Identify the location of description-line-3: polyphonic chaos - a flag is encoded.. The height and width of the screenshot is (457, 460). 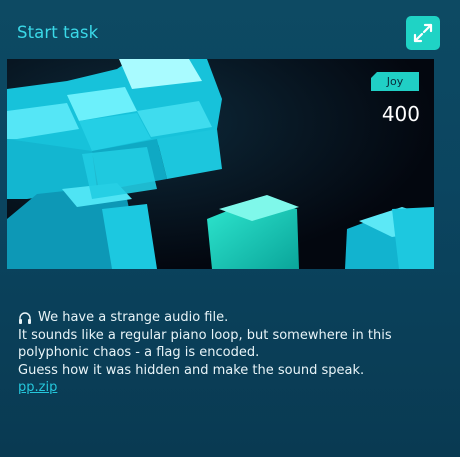
(139, 352).